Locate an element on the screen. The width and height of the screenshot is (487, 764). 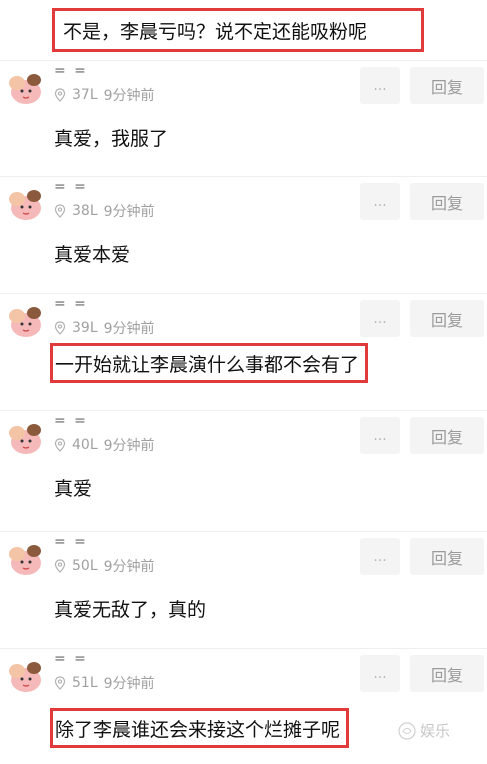
floor-number: 51L is located at coordinates (85, 683).